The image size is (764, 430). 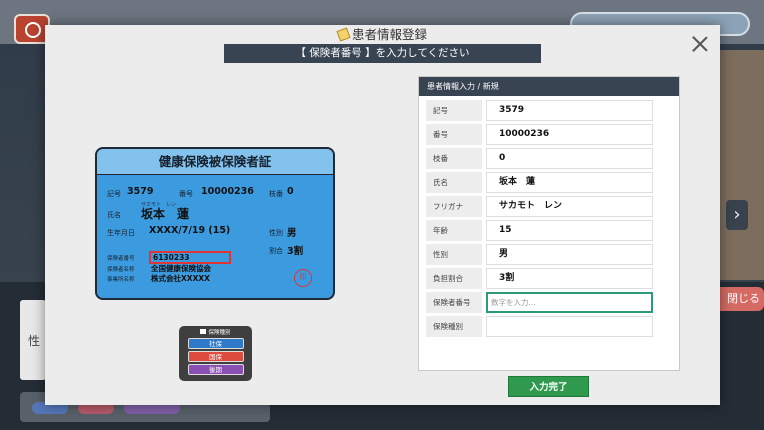 I want to click on form-label: 氏名, so click(x=454, y=182).